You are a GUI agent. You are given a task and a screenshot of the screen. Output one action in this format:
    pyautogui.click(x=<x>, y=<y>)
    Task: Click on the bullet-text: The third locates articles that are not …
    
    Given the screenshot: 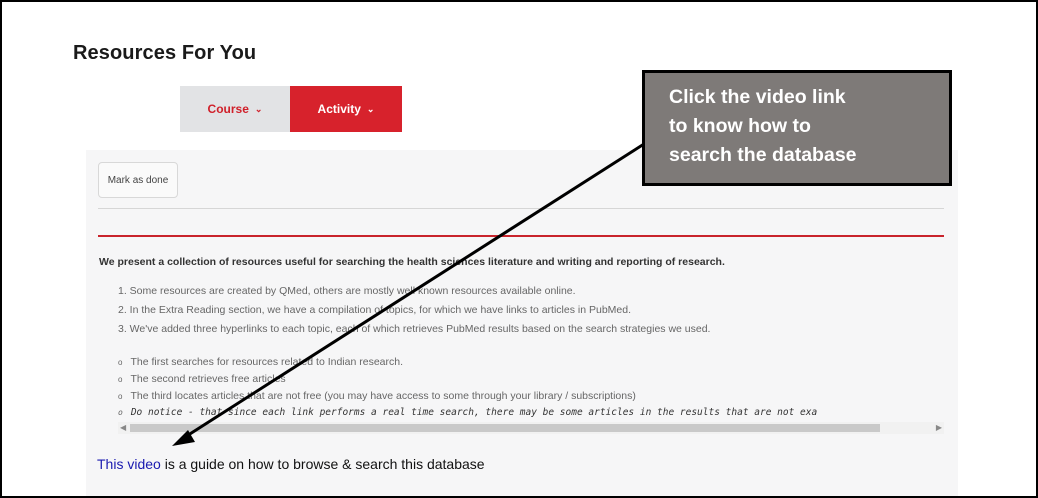 What is the action you would take?
    pyautogui.click(x=383, y=396)
    